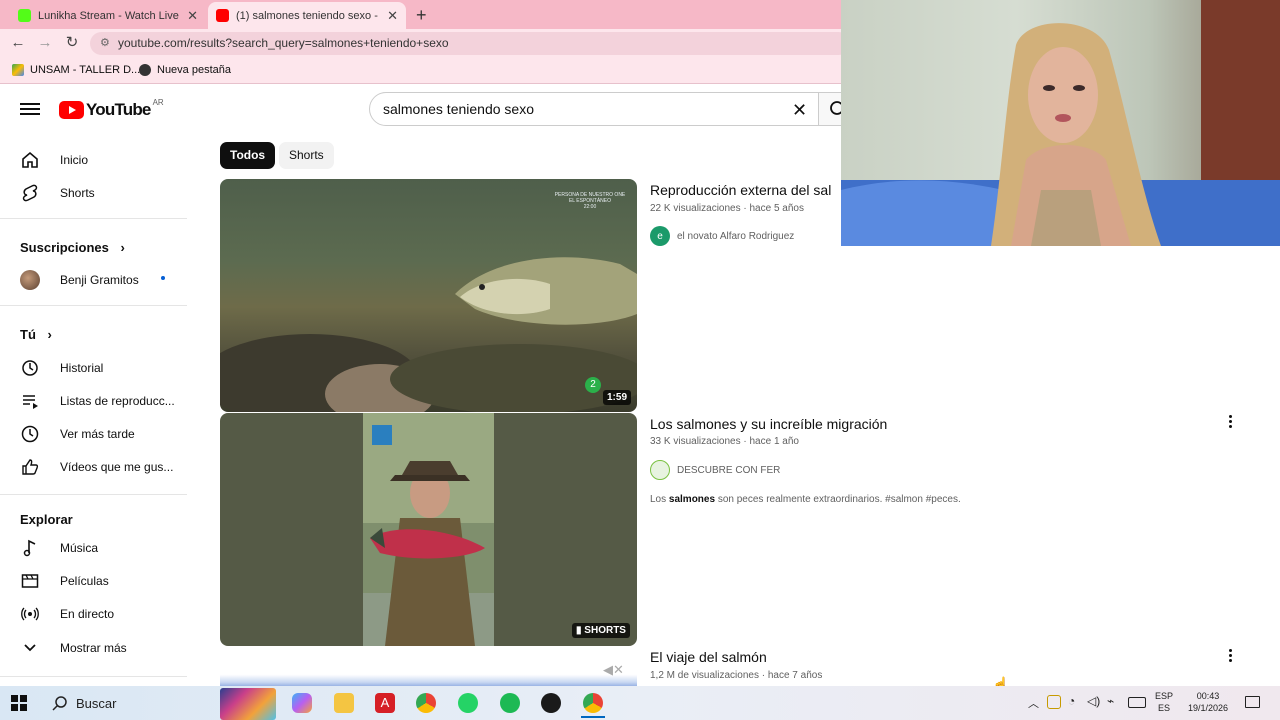 This screenshot has width=1280, height=720. I want to click on bookmark-label: Nueva pestaña, so click(194, 70).